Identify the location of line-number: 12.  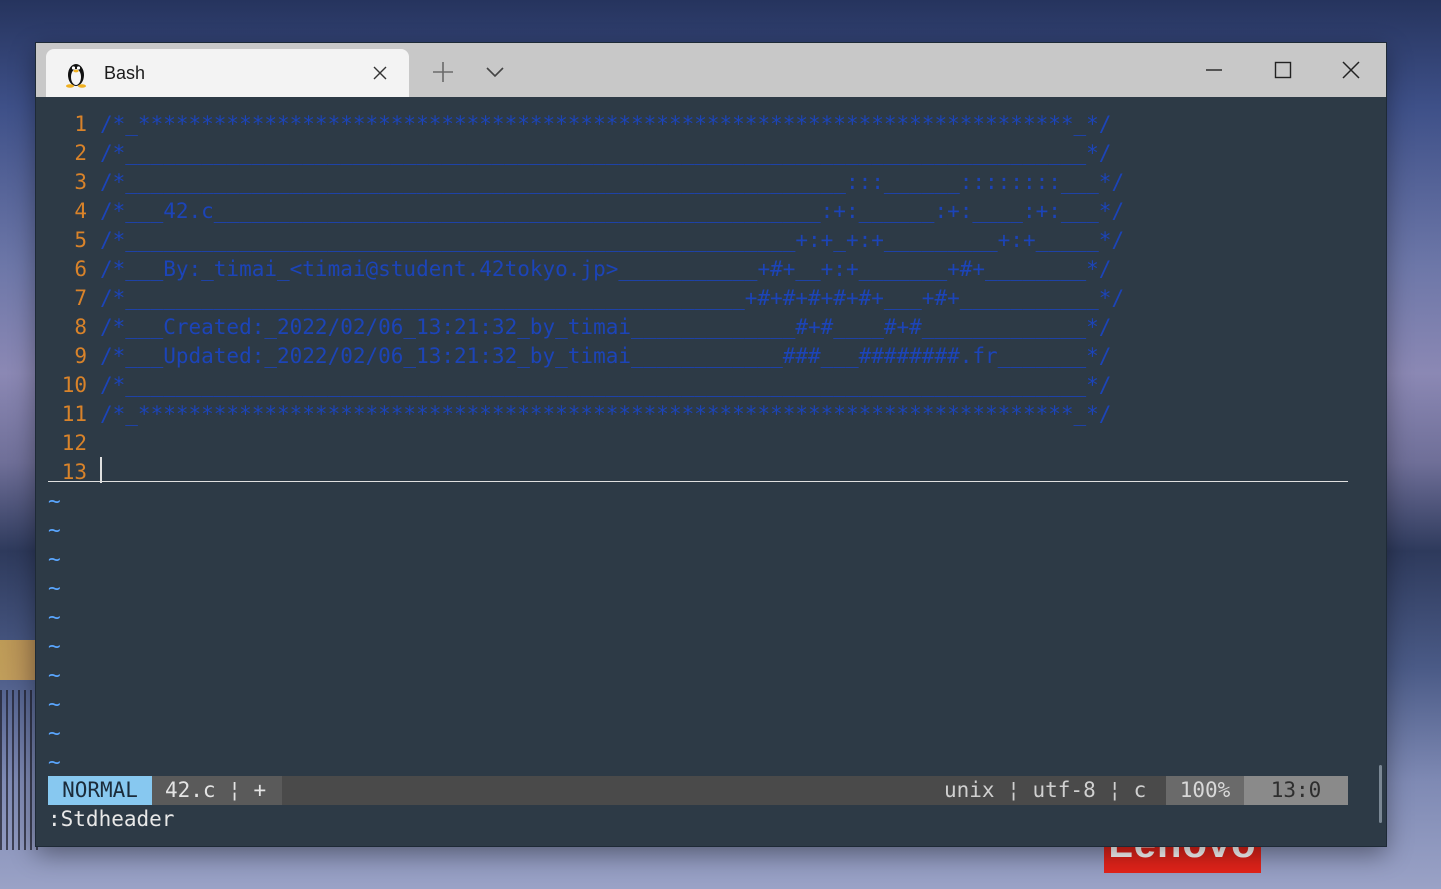
(74, 443).